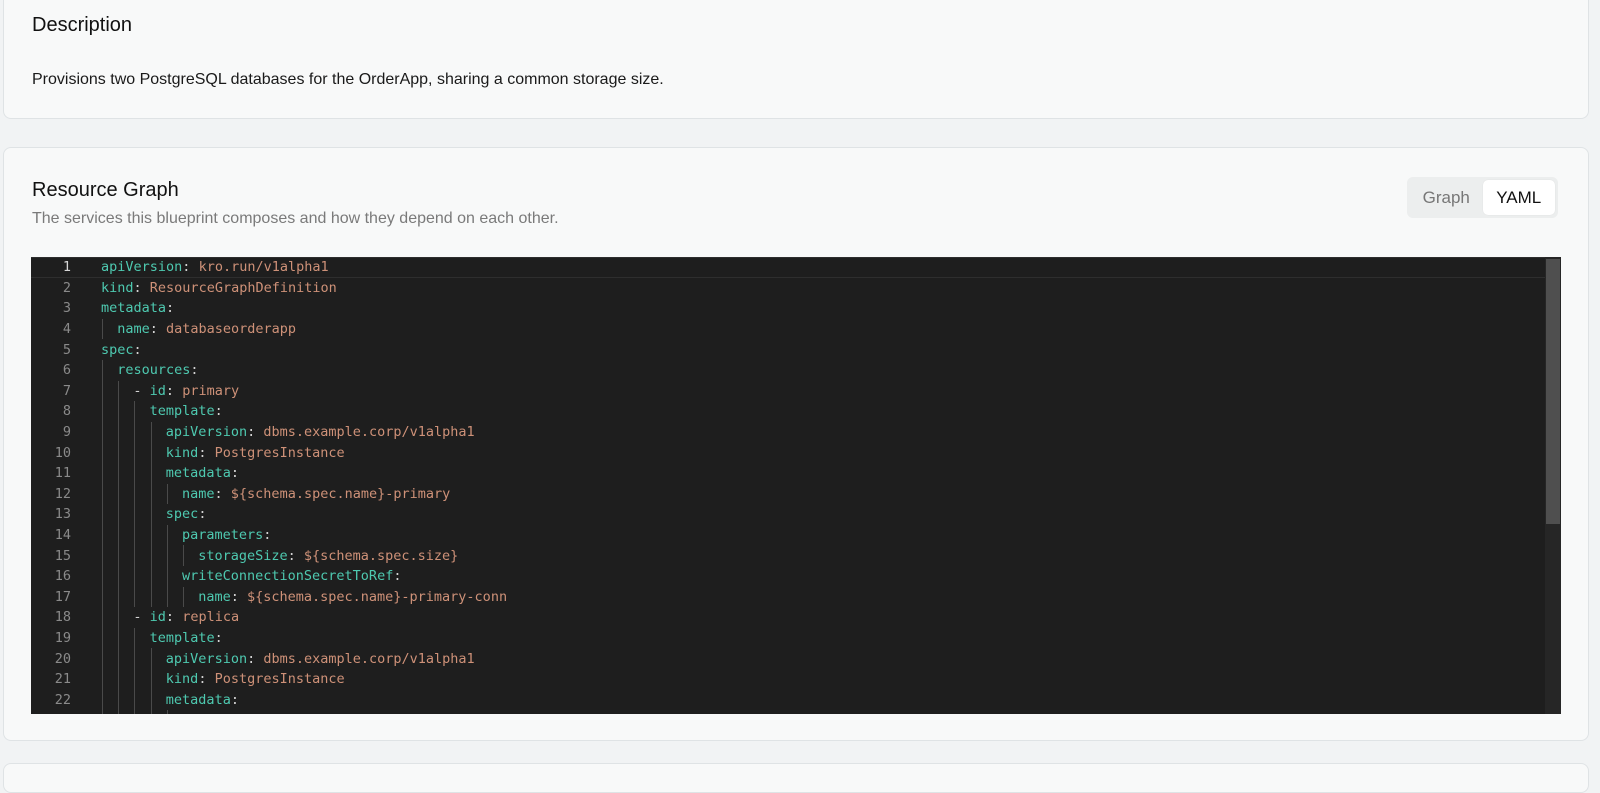 This screenshot has height=793, width=1600. What do you see at coordinates (788, 494) in the screenshot?
I see `code-line: 12 name: ${schema.spec.name}-primary` at bounding box center [788, 494].